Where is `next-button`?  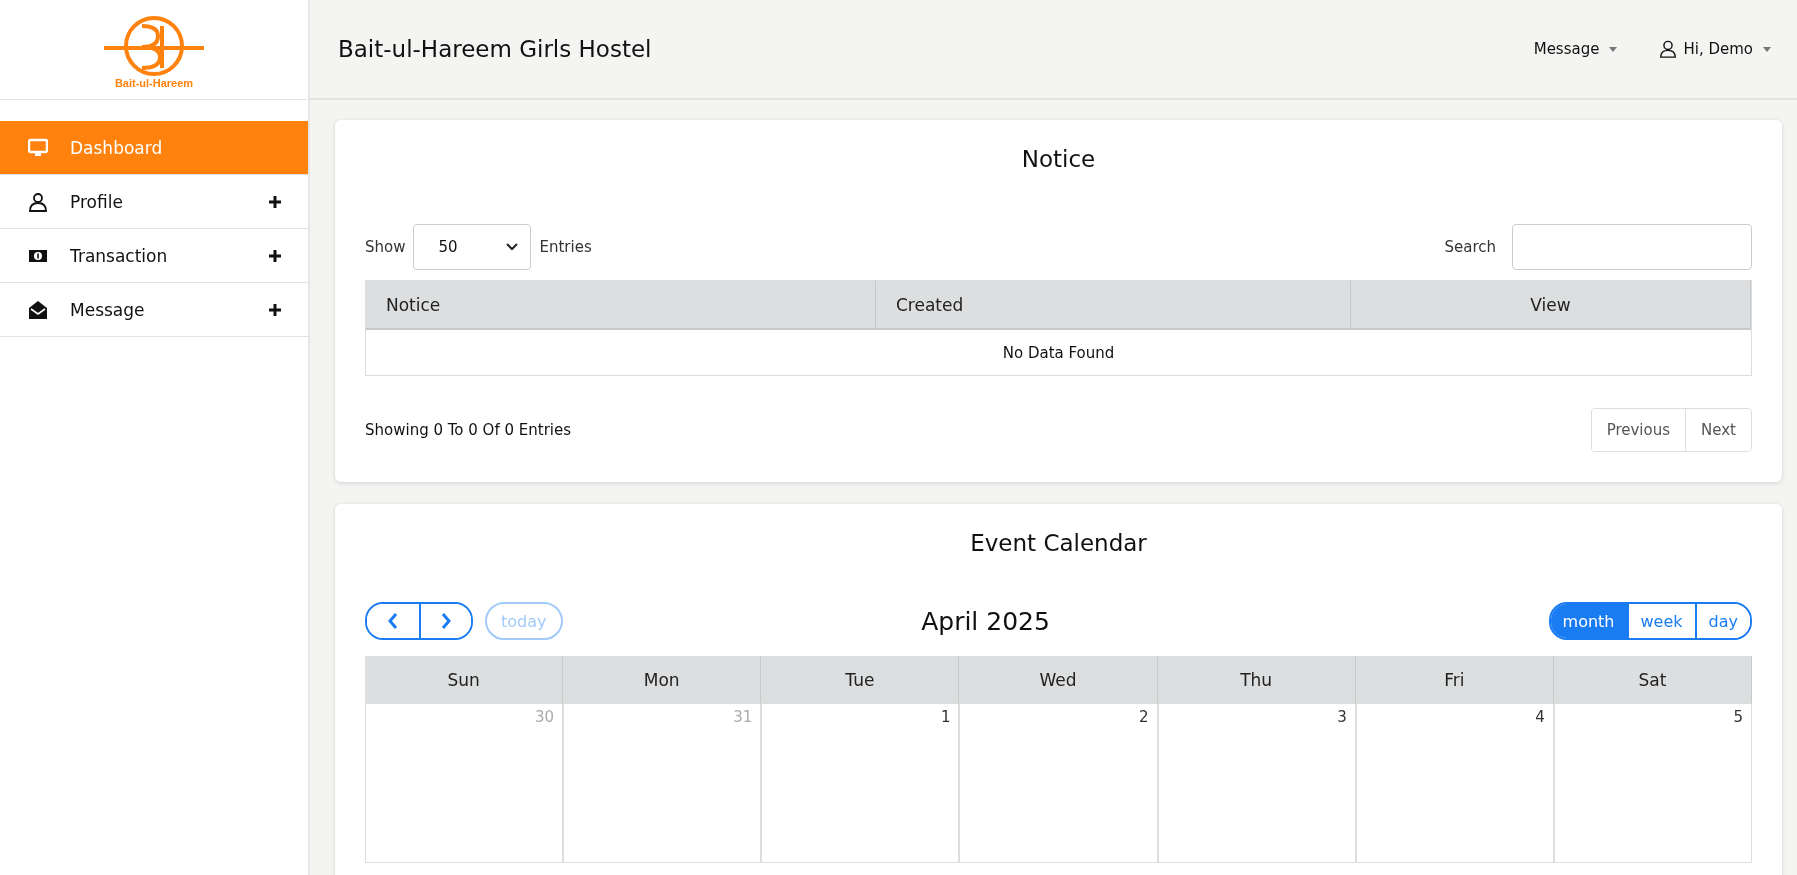
next-button is located at coordinates (445, 621).